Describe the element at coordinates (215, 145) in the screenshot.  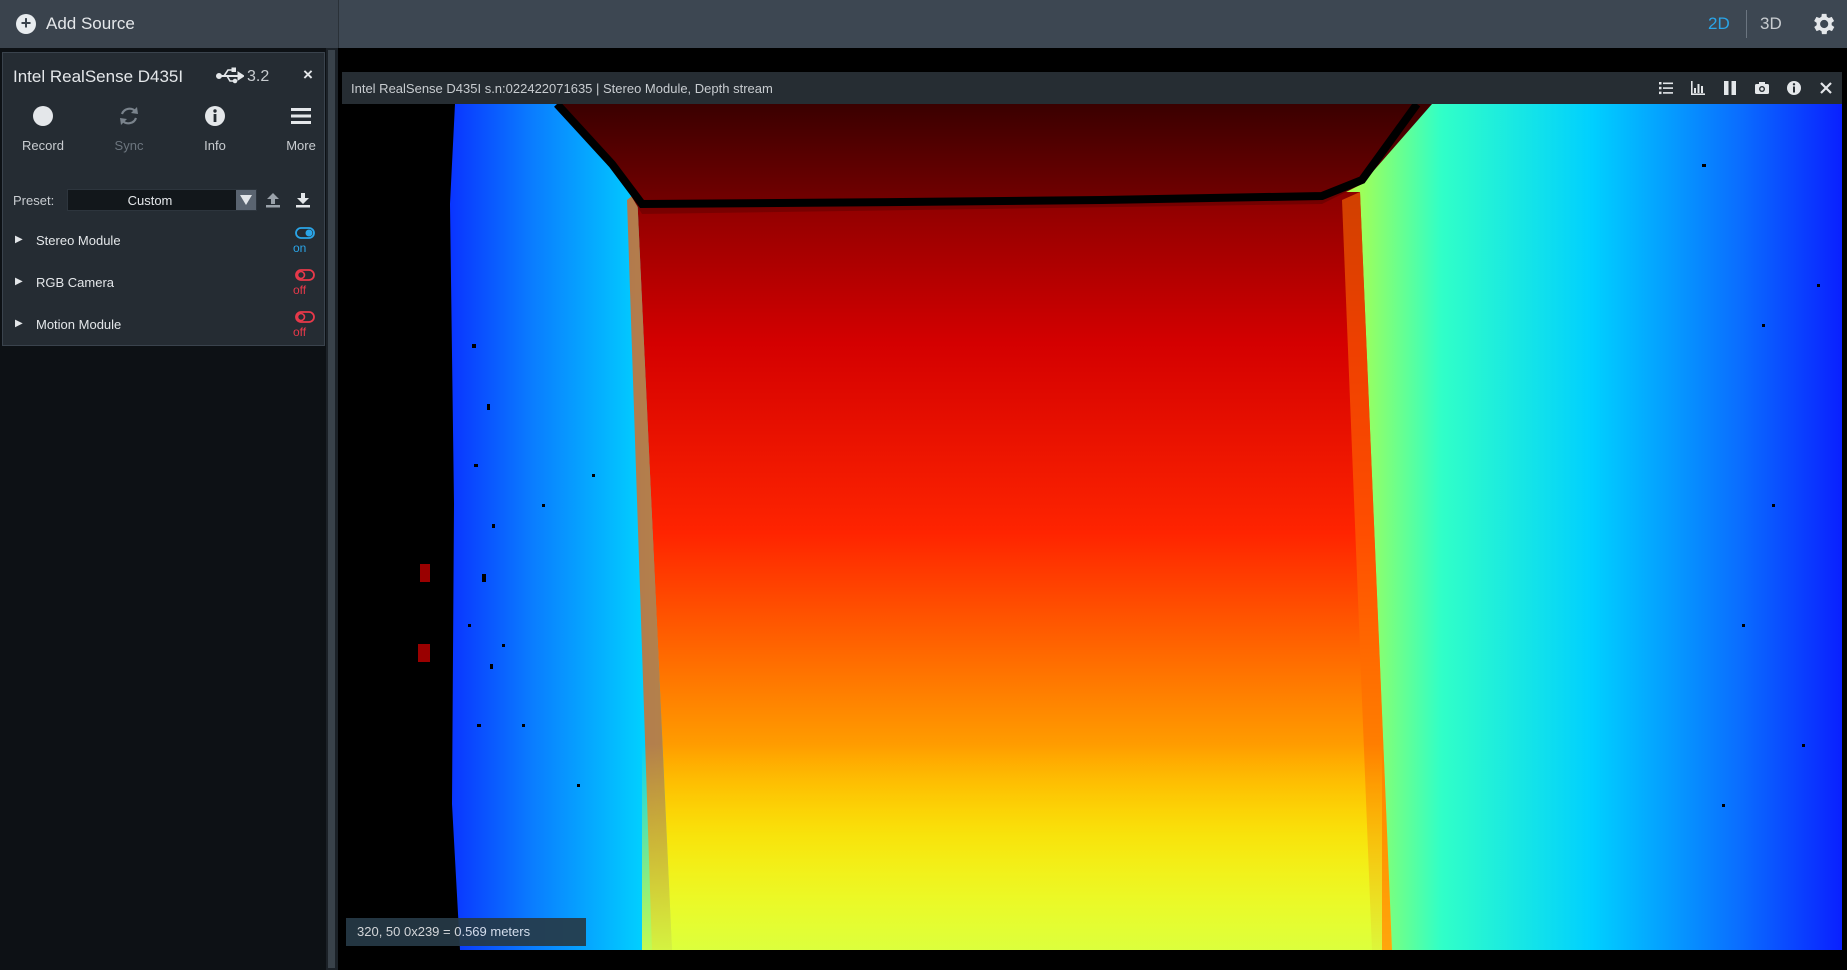
I see `info-label: Info` at that location.